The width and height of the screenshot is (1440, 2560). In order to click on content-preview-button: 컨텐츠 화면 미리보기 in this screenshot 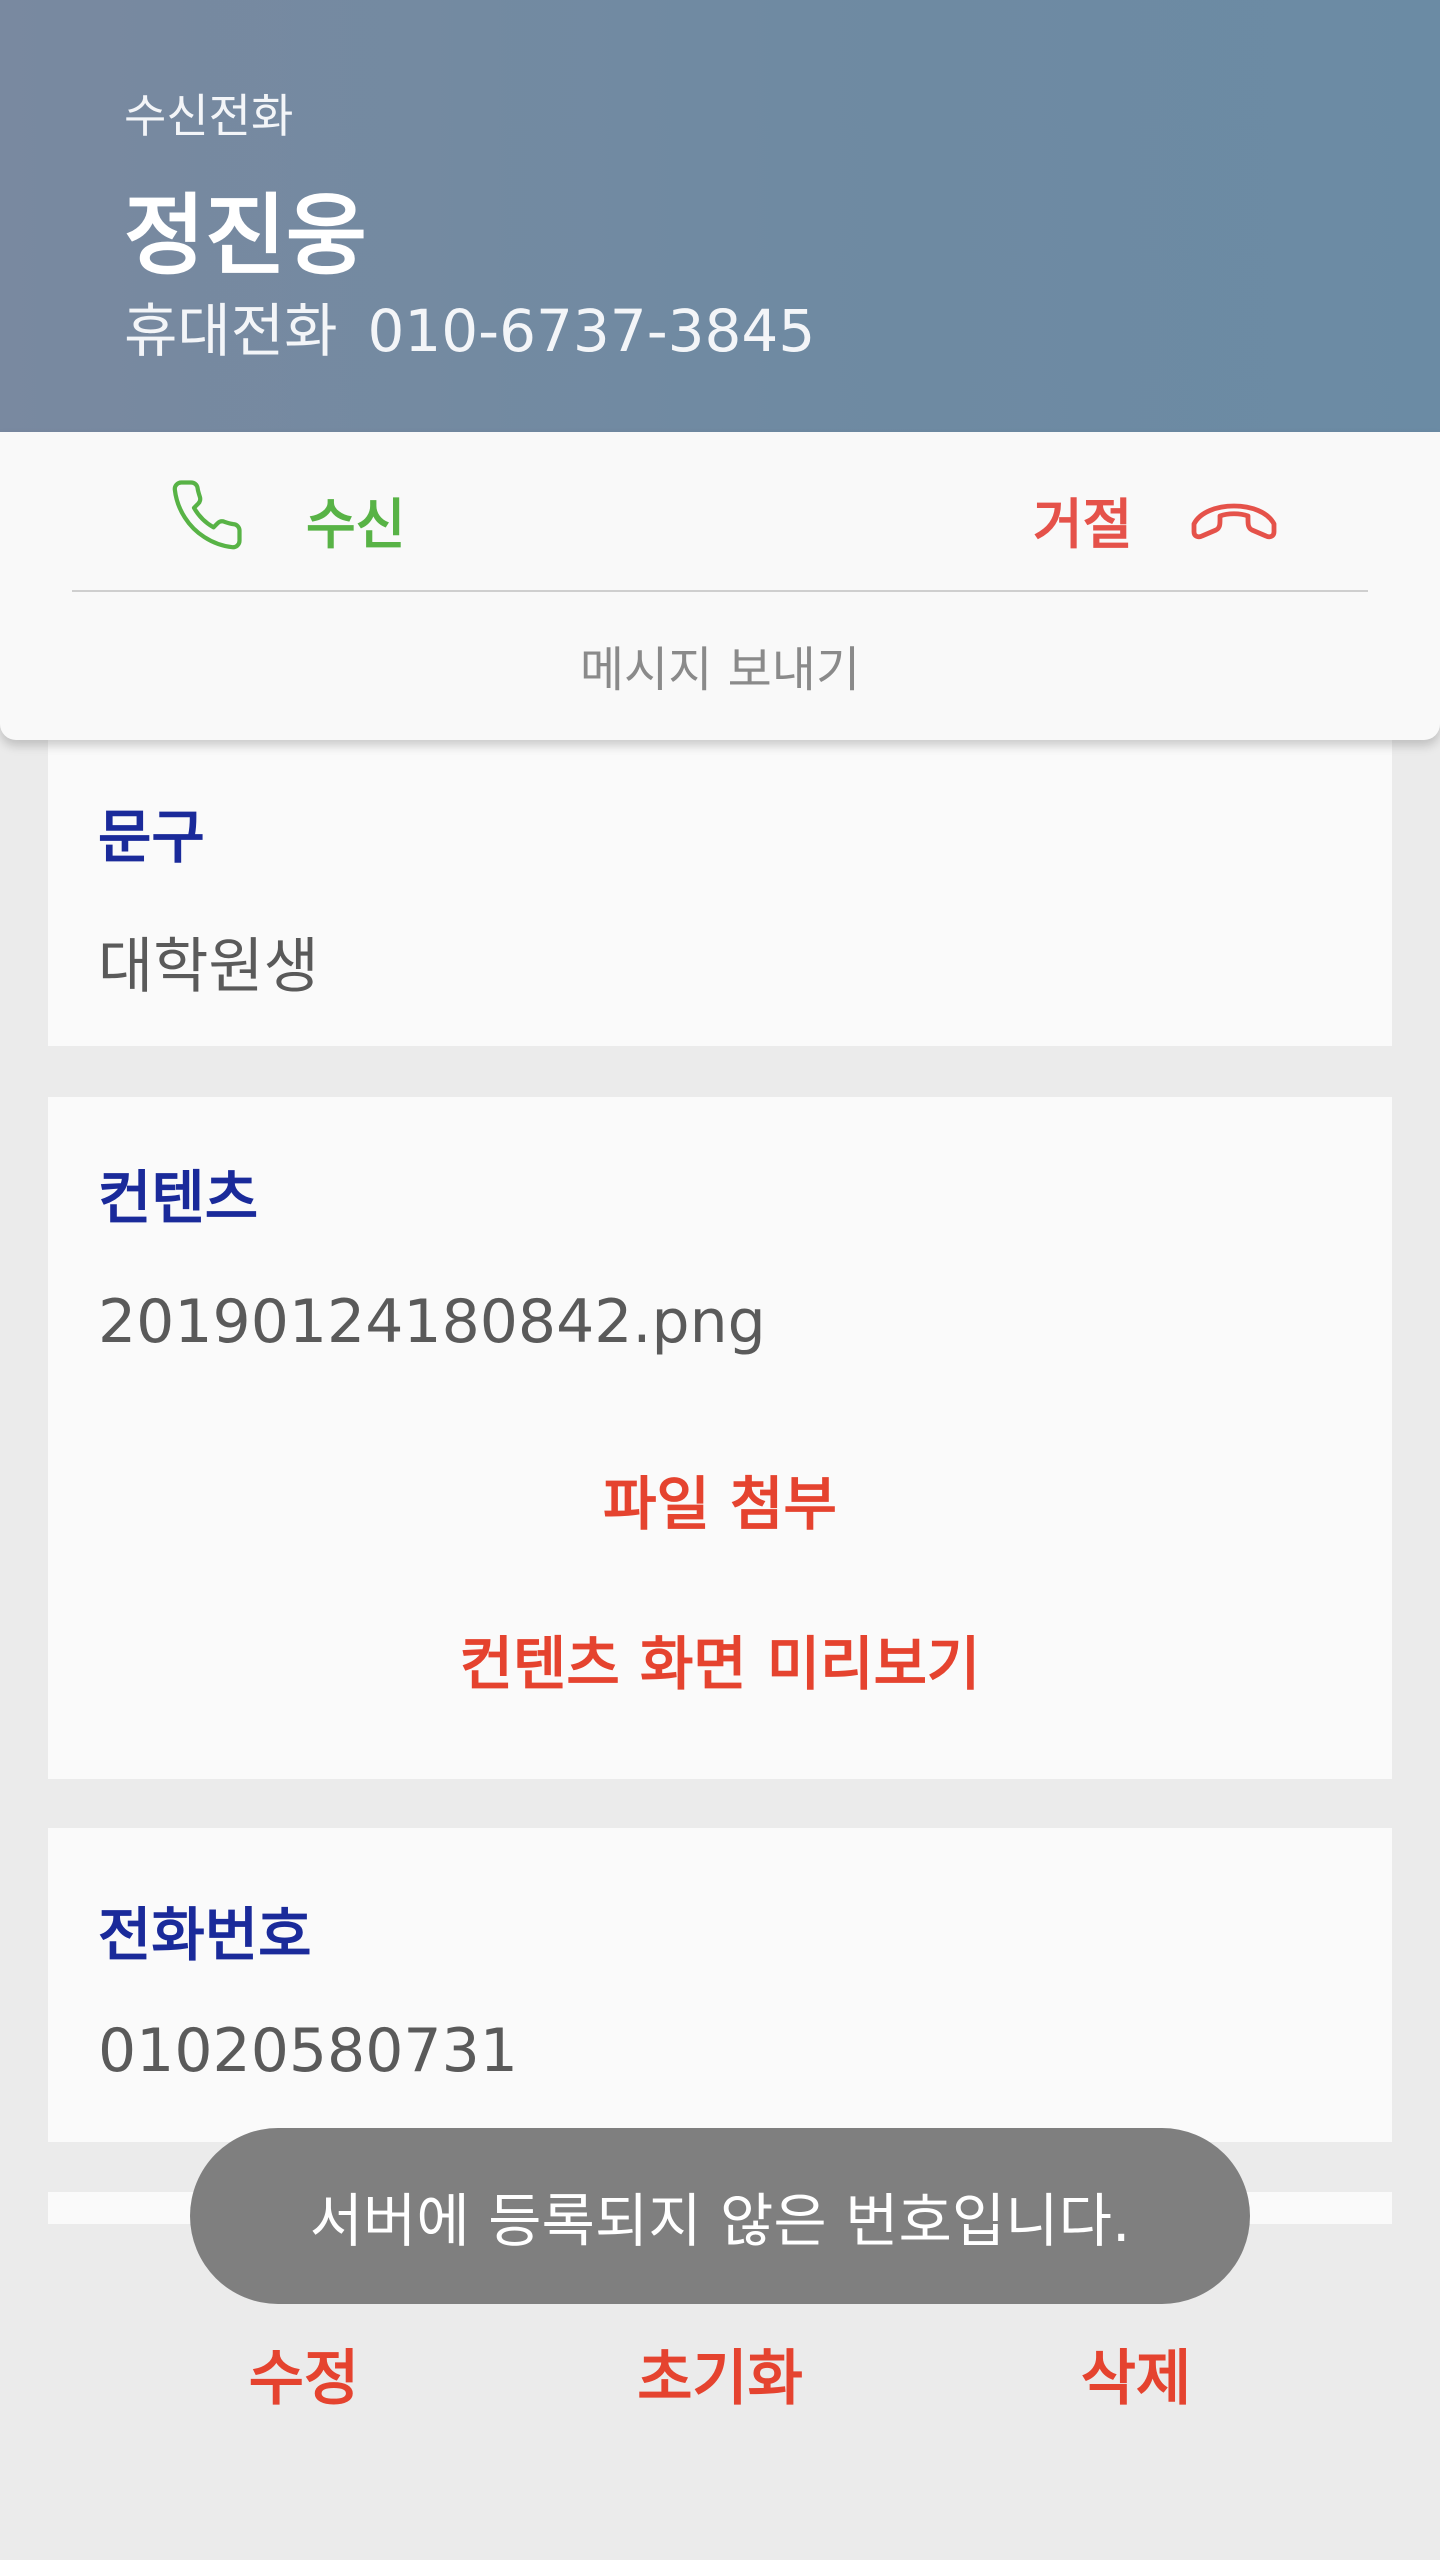, I will do `click(720, 1659)`.